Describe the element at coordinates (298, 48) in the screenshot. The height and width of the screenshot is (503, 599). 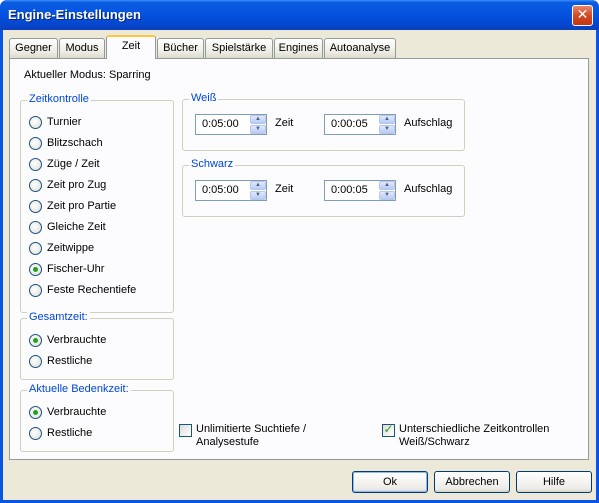
I see `tab-engines: Engines` at that location.